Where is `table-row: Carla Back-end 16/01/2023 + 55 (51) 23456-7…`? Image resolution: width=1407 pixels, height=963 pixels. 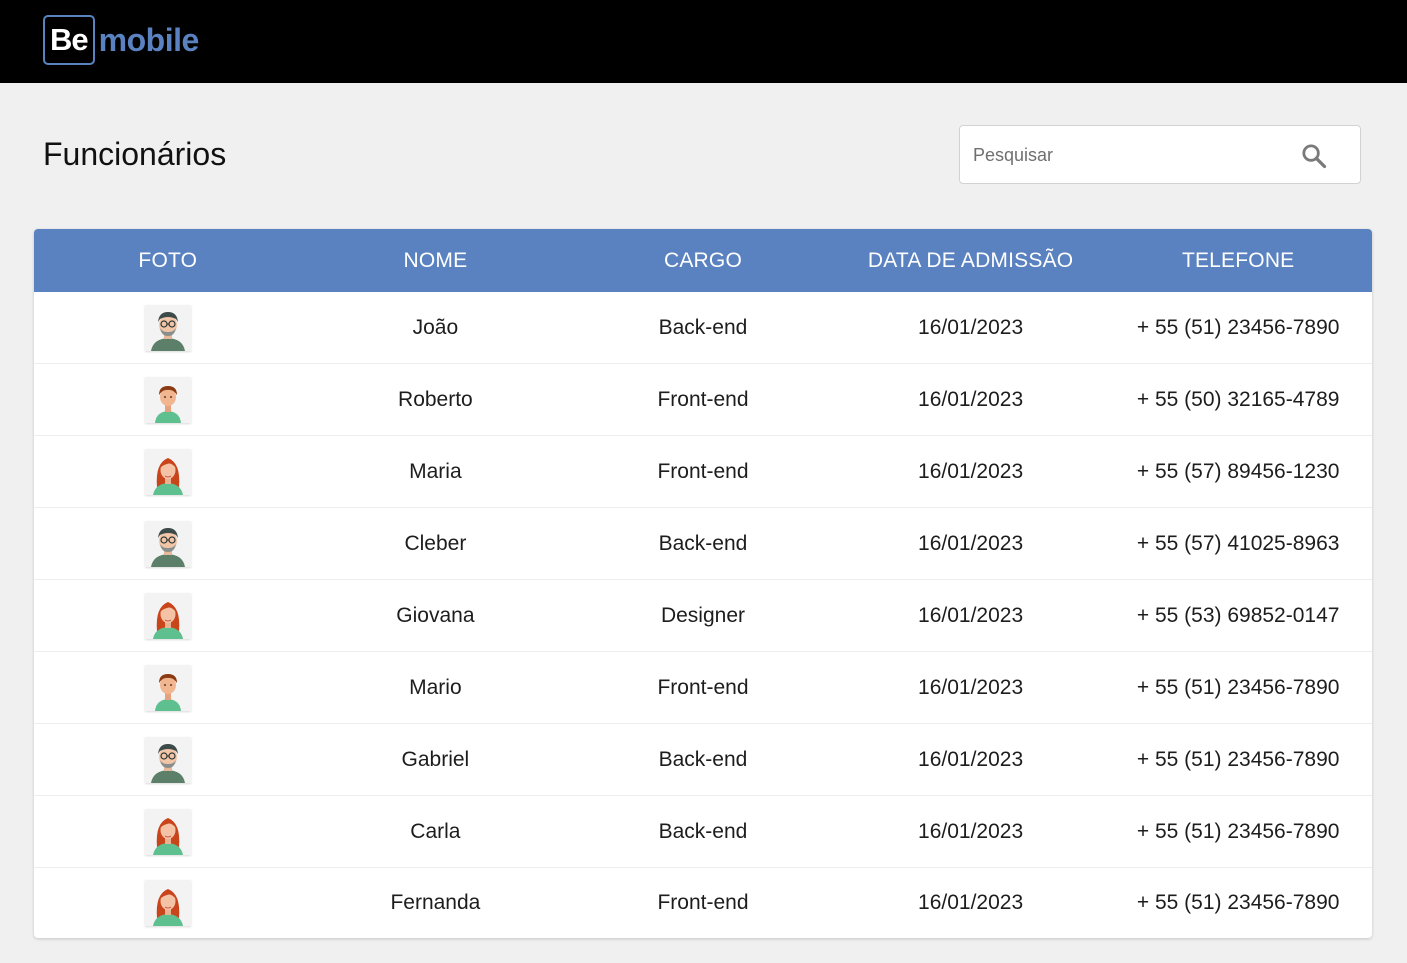 table-row: Carla Back-end 16/01/2023 + 55 (51) 23456-7… is located at coordinates (703, 832).